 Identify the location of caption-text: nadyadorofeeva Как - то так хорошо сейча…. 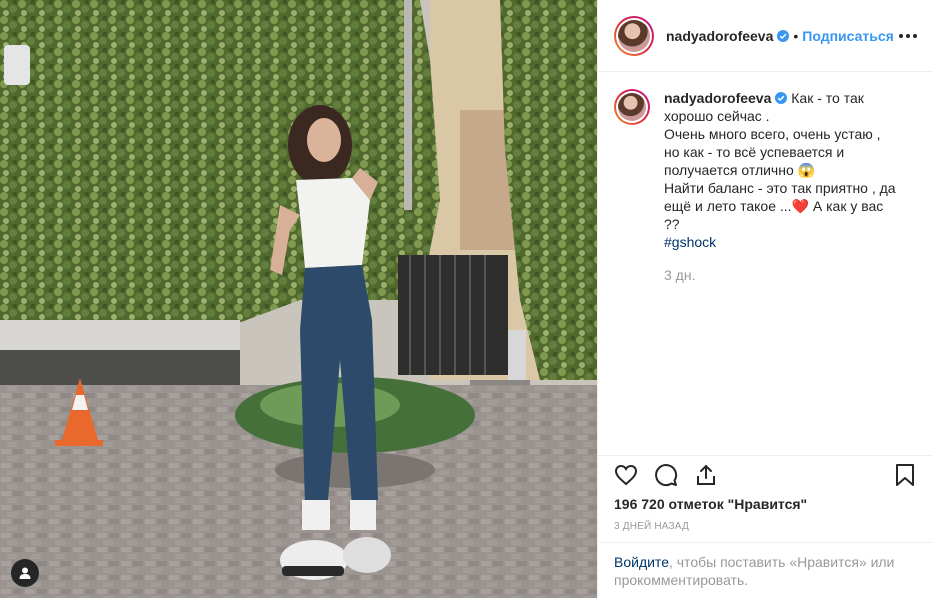
(780, 170).